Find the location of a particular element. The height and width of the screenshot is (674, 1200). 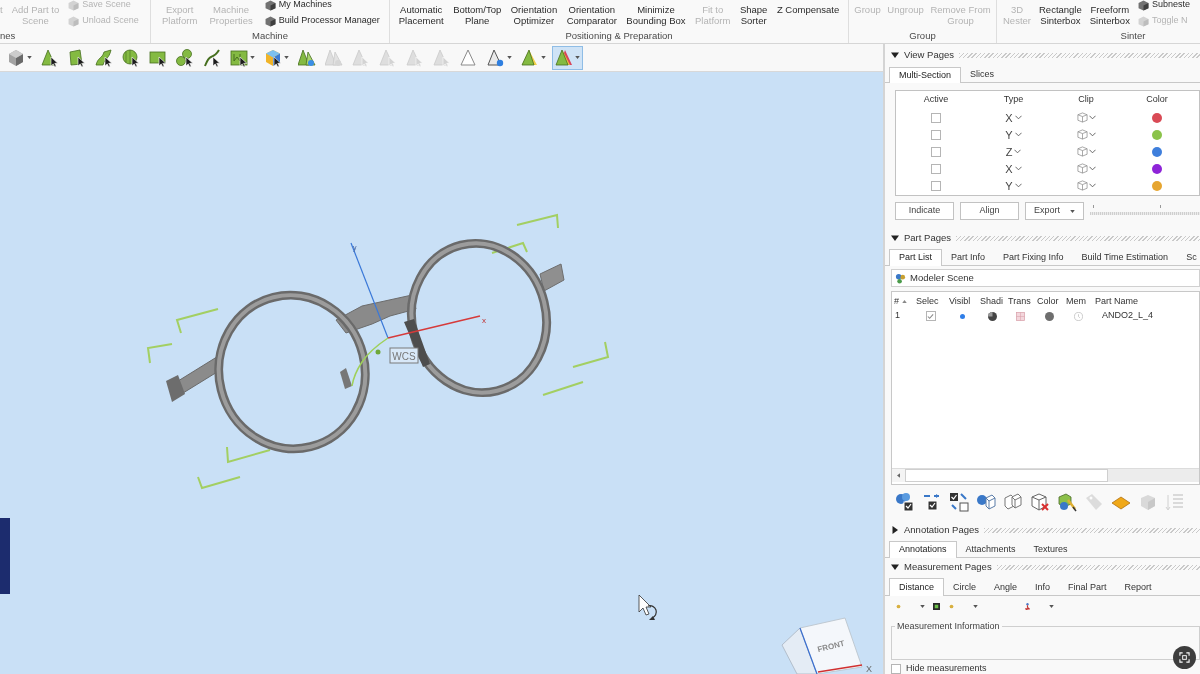

cube-icon is located at coordinates (270, 5).